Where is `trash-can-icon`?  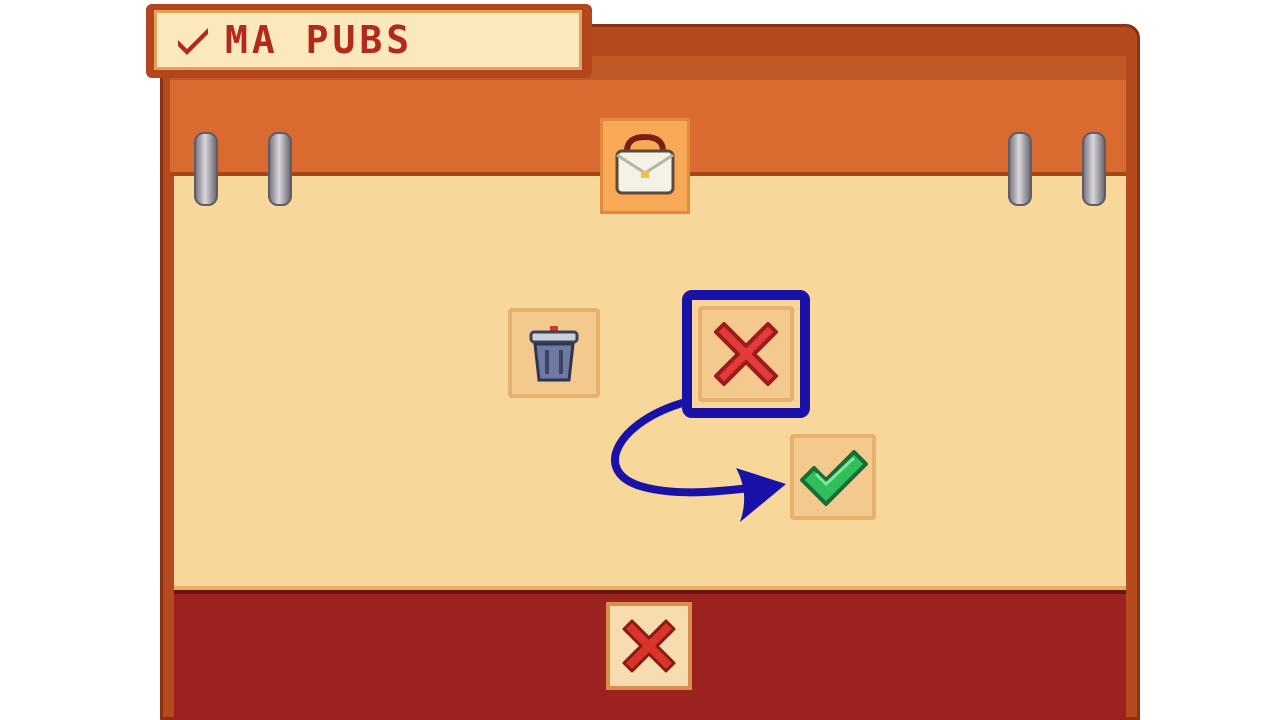 trash-can-icon is located at coordinates (554, 353).